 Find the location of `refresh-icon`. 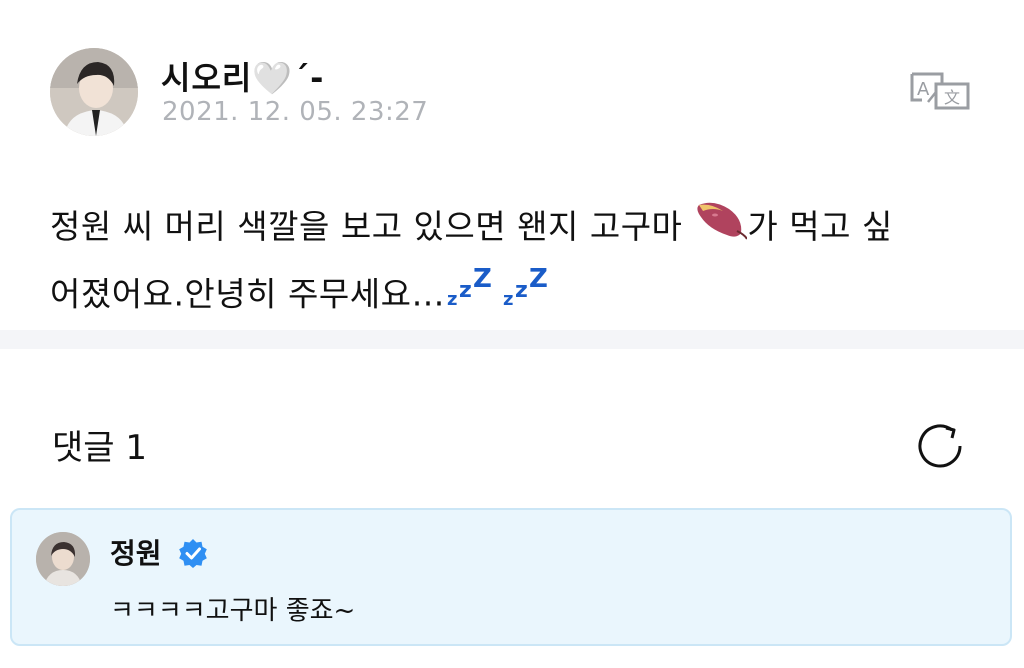

refresh-icon is located at coordinates (940, 446).